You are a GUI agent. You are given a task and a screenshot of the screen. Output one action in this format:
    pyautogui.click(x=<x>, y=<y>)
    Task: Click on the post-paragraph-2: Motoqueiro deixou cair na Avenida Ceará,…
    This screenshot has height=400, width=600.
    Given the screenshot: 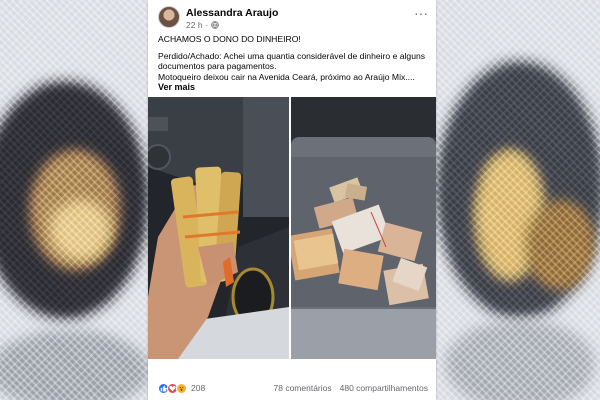 What is the action you would take?
    pyautogui.click(x=286, y=76)
    